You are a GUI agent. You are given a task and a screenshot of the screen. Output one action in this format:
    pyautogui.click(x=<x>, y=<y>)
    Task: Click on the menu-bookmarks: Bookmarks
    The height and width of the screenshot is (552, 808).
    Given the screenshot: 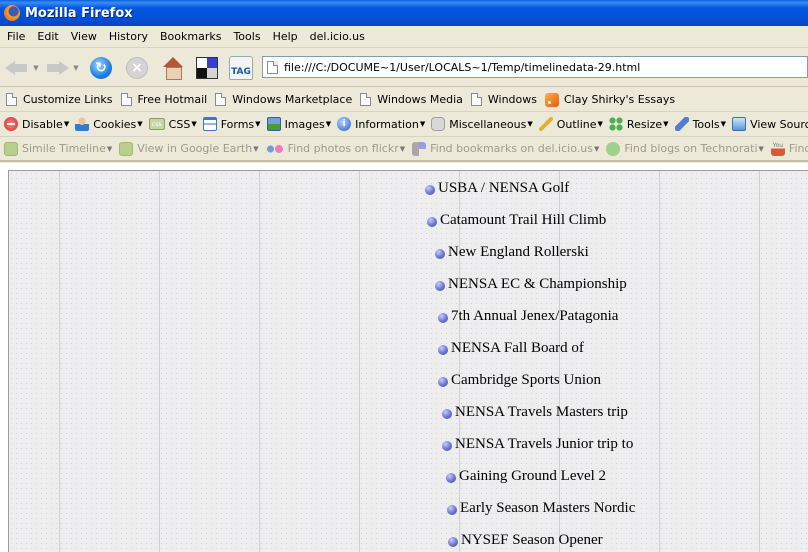 What is the action you would take?
    pyautogui.click(x=190, y=36)
    